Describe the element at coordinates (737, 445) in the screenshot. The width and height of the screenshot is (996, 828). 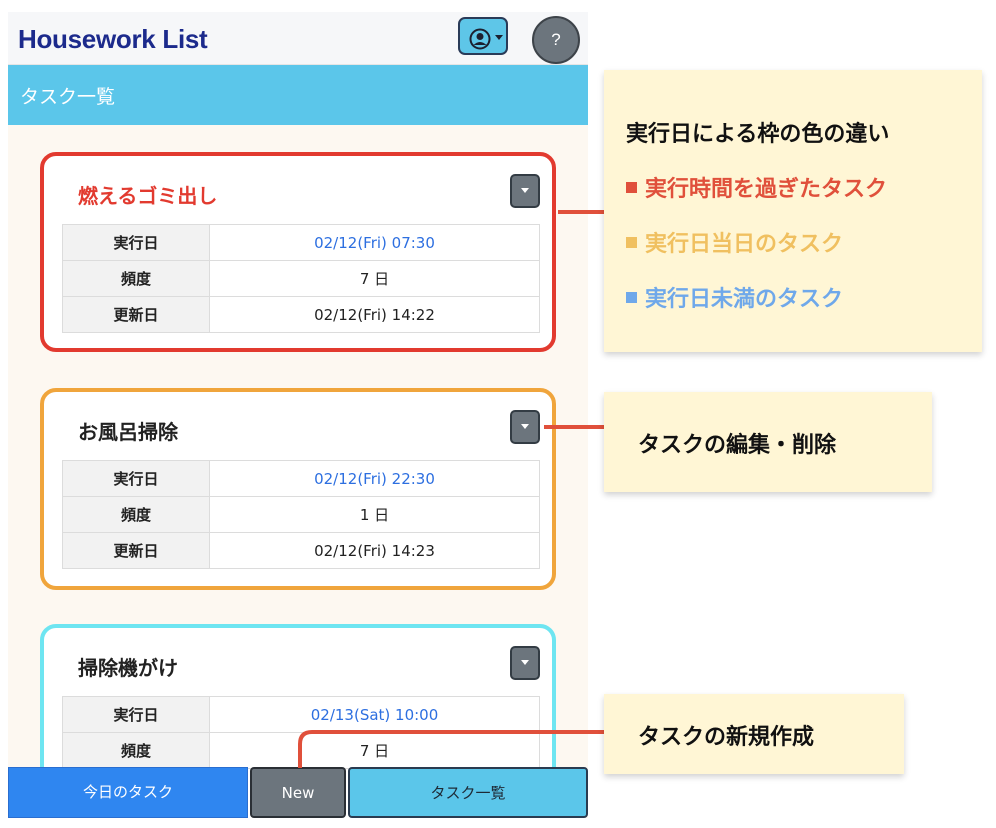
I see `callout-text: タスクの編集・削除` at that location.